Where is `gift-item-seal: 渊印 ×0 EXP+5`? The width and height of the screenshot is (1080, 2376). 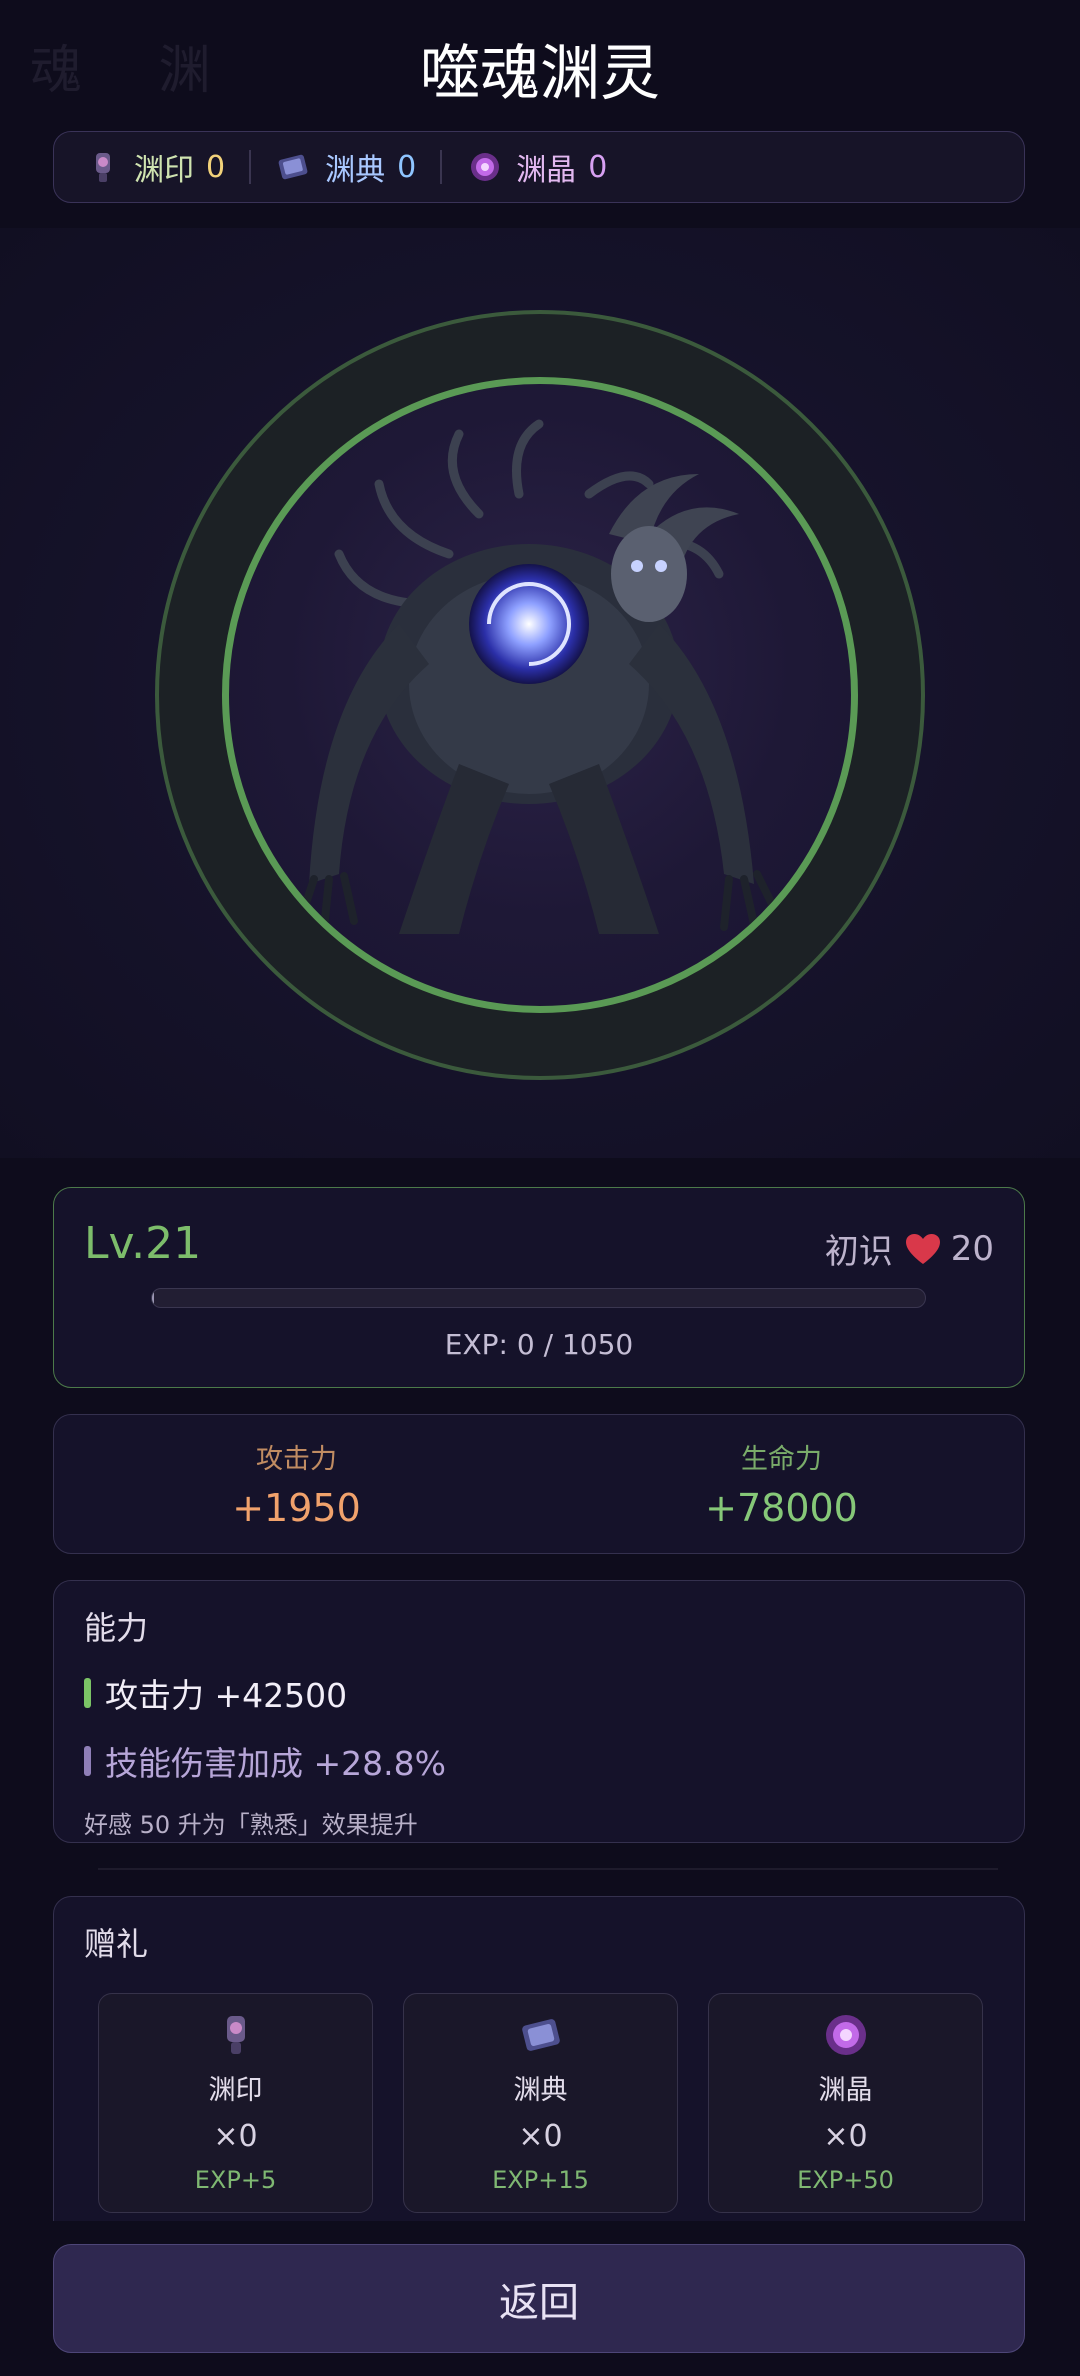 gift-item-seal: 渊印 ×0 EXP+5 is located at coordinates (235, 2103).